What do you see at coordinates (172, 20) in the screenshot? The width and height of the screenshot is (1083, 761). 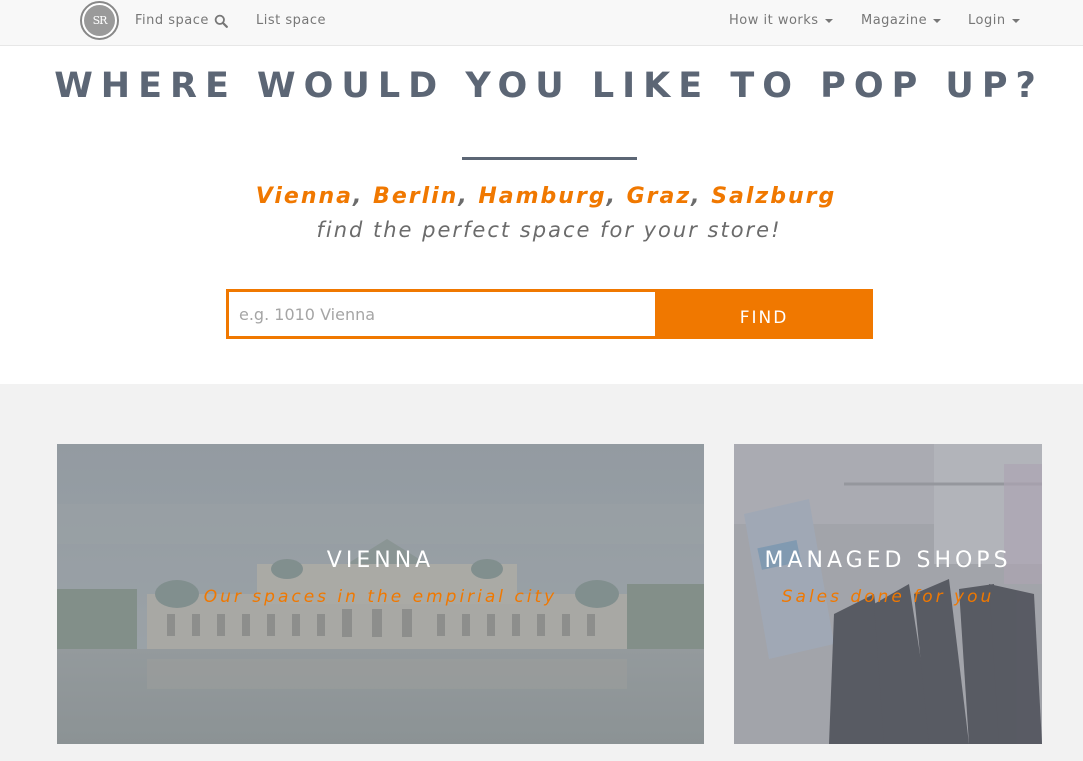 I see `nav-find-space-label: Find space` at bounding box center [172, 20].